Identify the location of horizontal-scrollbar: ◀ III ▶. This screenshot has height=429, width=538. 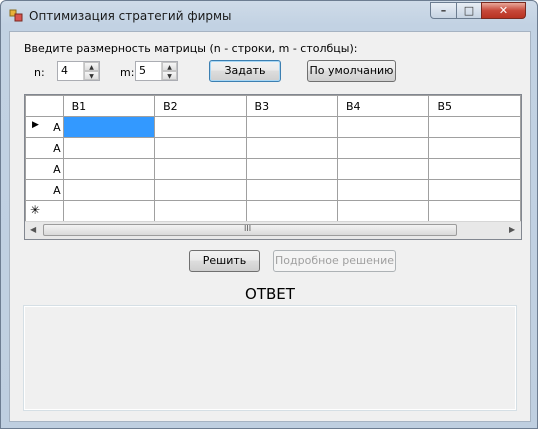
(273, 230).